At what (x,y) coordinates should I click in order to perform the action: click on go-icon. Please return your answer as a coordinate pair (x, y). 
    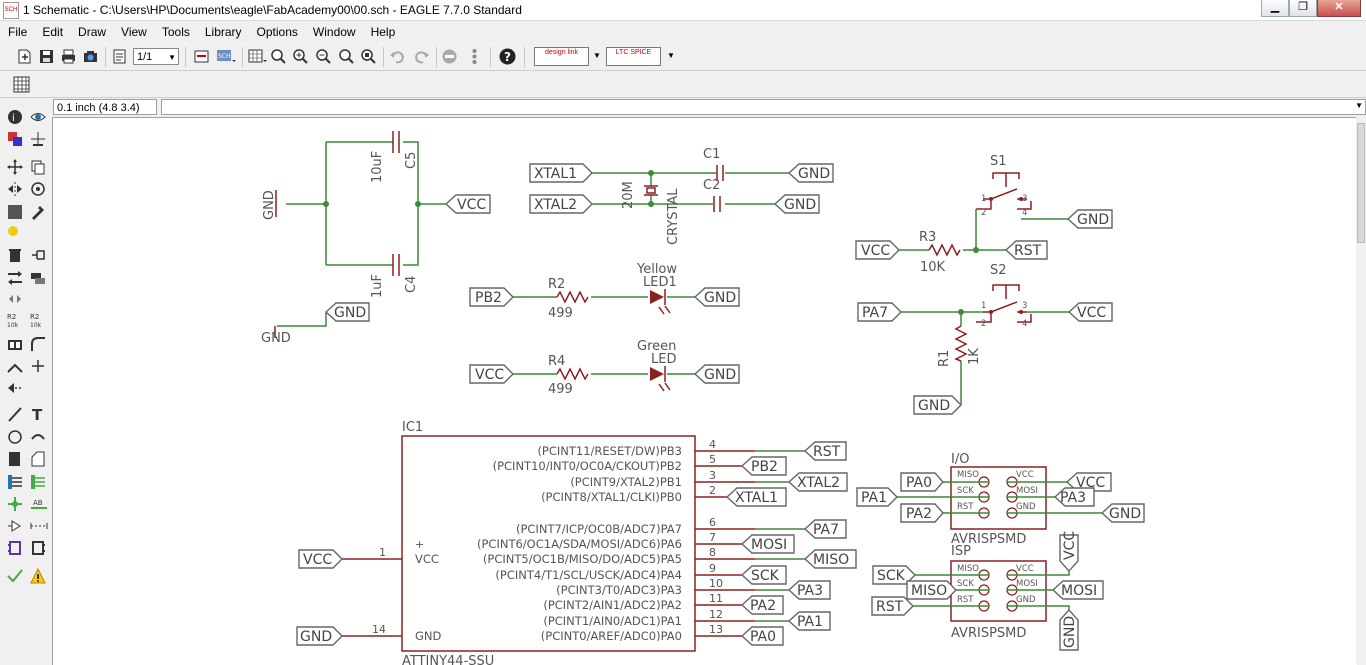
    Looking at the image, I should click on (474, 56).